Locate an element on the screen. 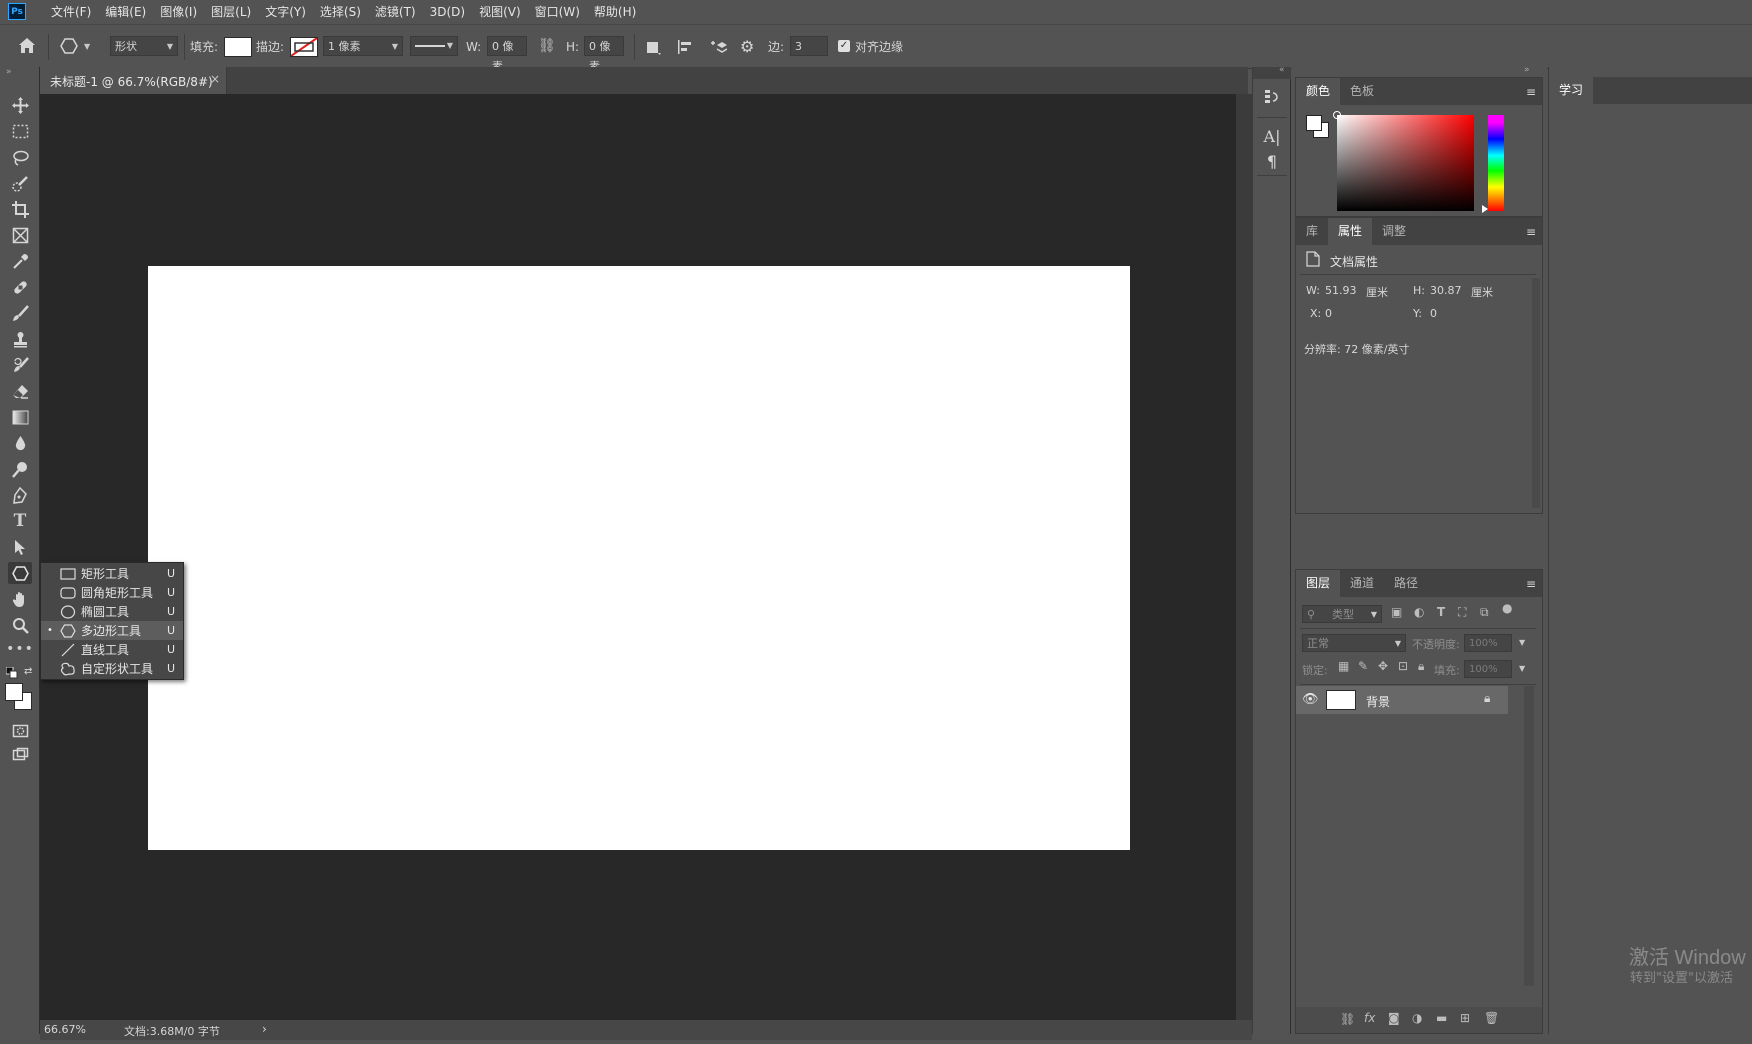 Image resolution: width=1752 pixels, height=1044 pixels. properties-scrollbar is located at coordinates (1536, 393).